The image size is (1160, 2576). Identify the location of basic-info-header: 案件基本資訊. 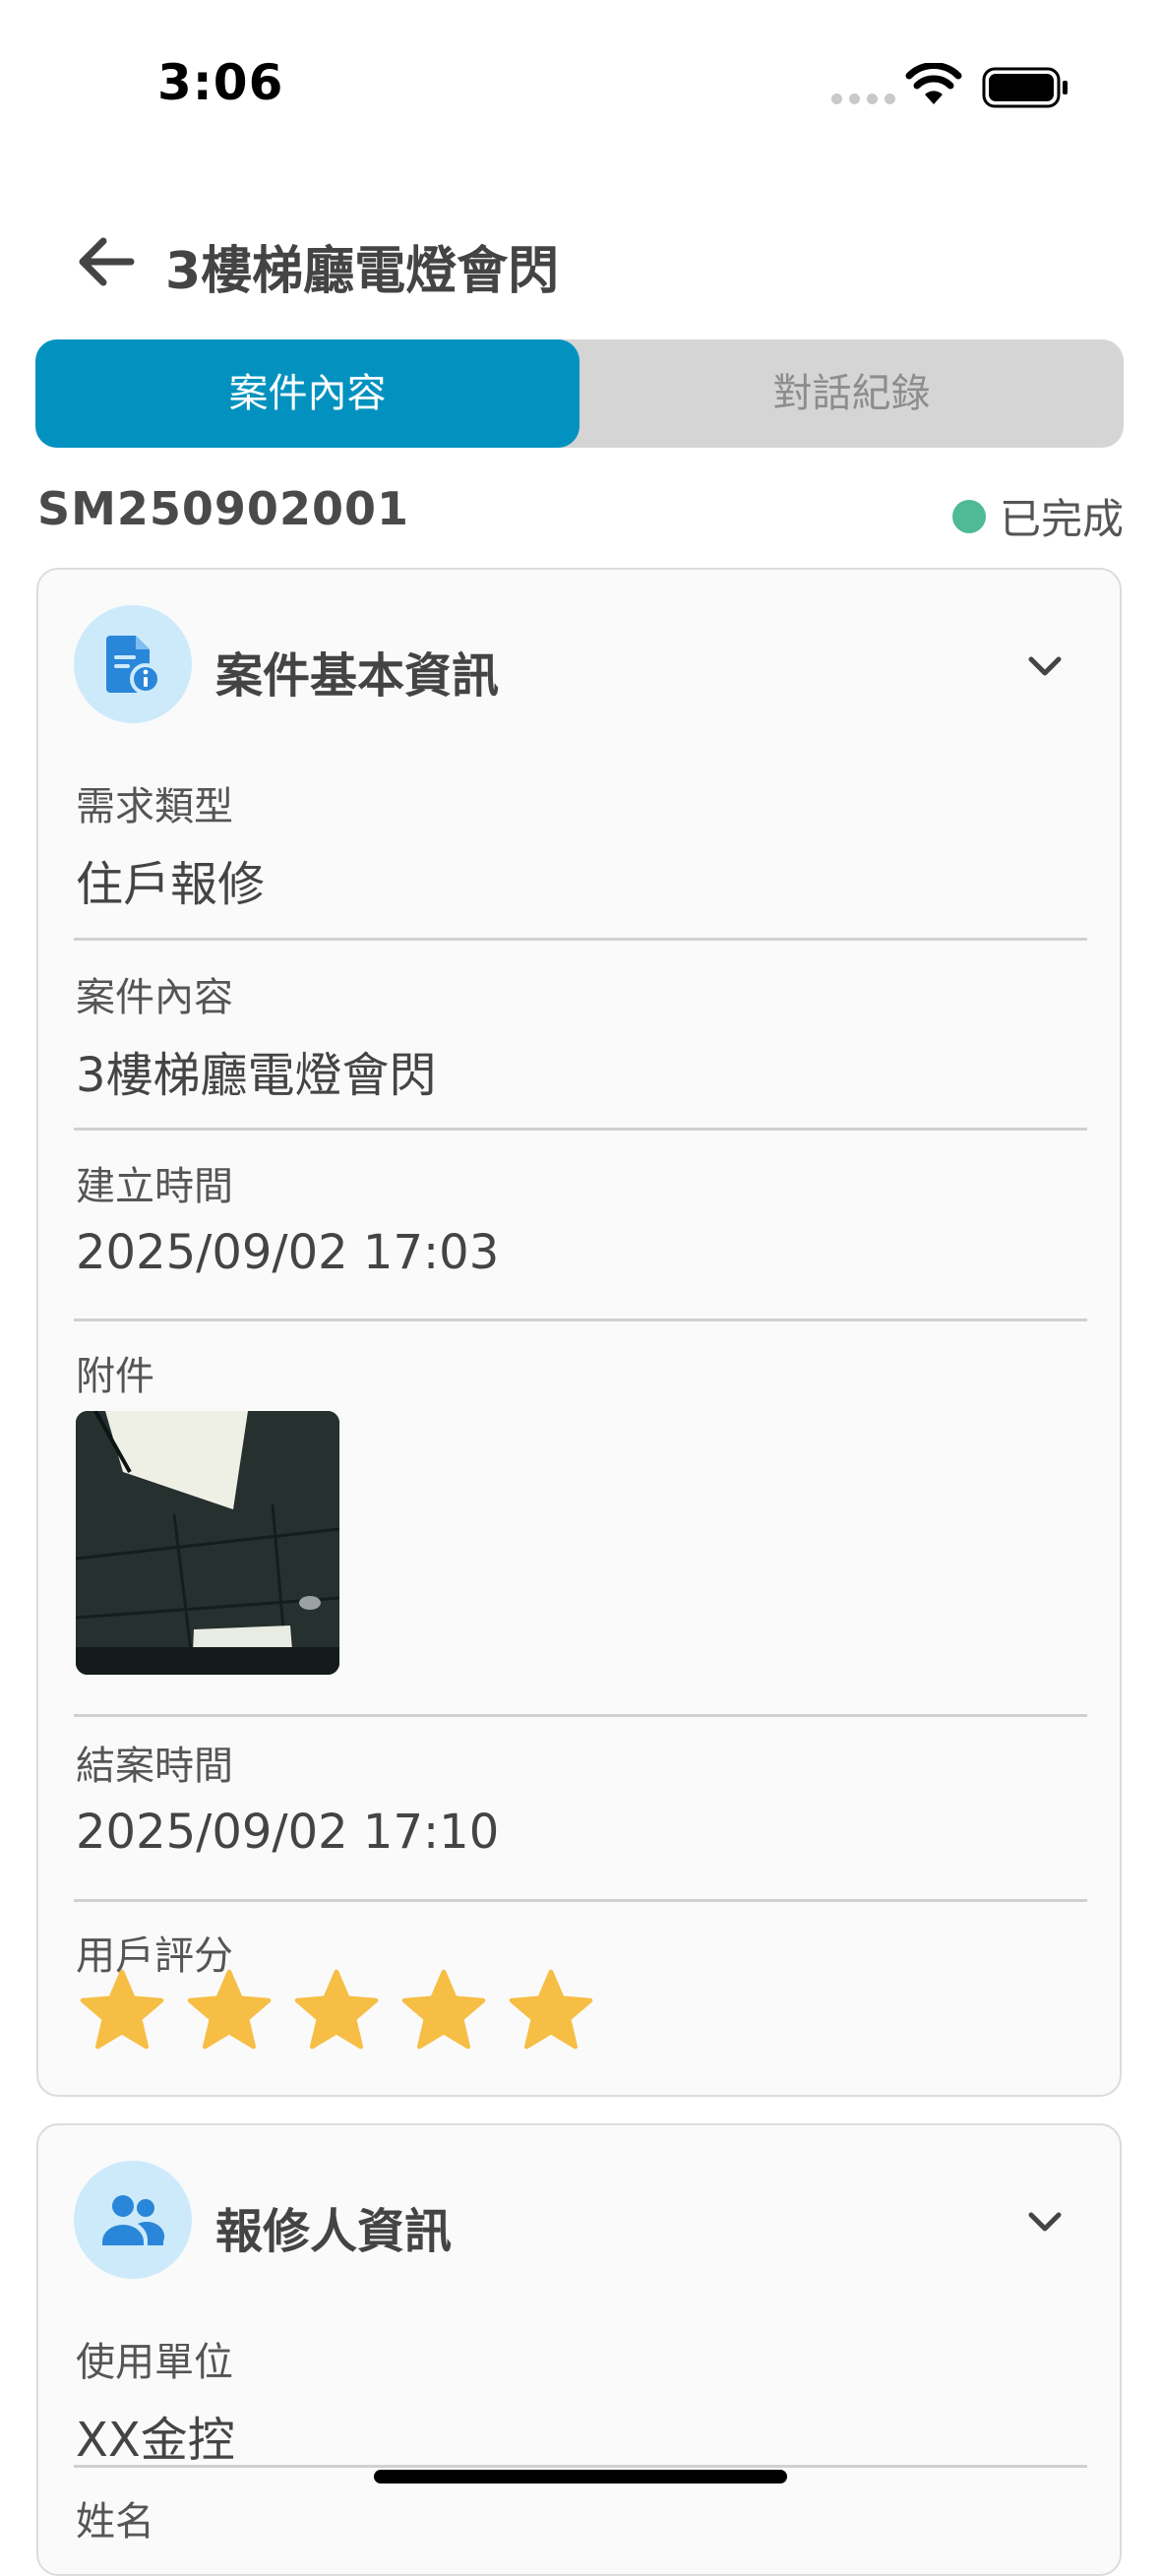
(579, 664).